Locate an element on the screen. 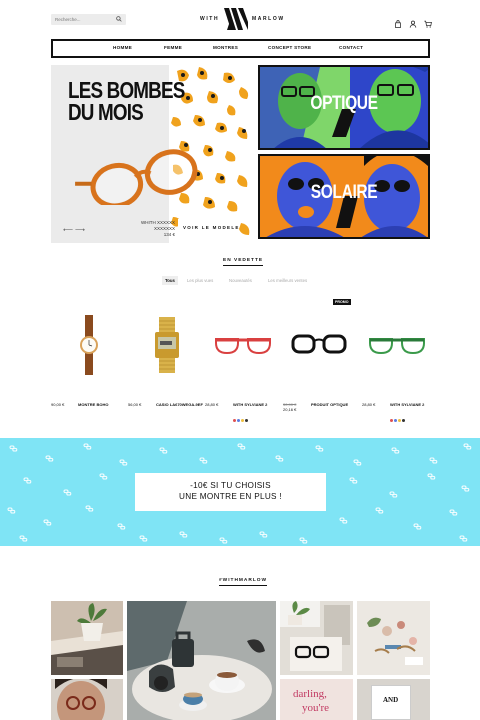 Image resolution: width=480 pixels, height=720 pixels. filter-nouveautes: Nouveautés is located at coordinates (240, 280).